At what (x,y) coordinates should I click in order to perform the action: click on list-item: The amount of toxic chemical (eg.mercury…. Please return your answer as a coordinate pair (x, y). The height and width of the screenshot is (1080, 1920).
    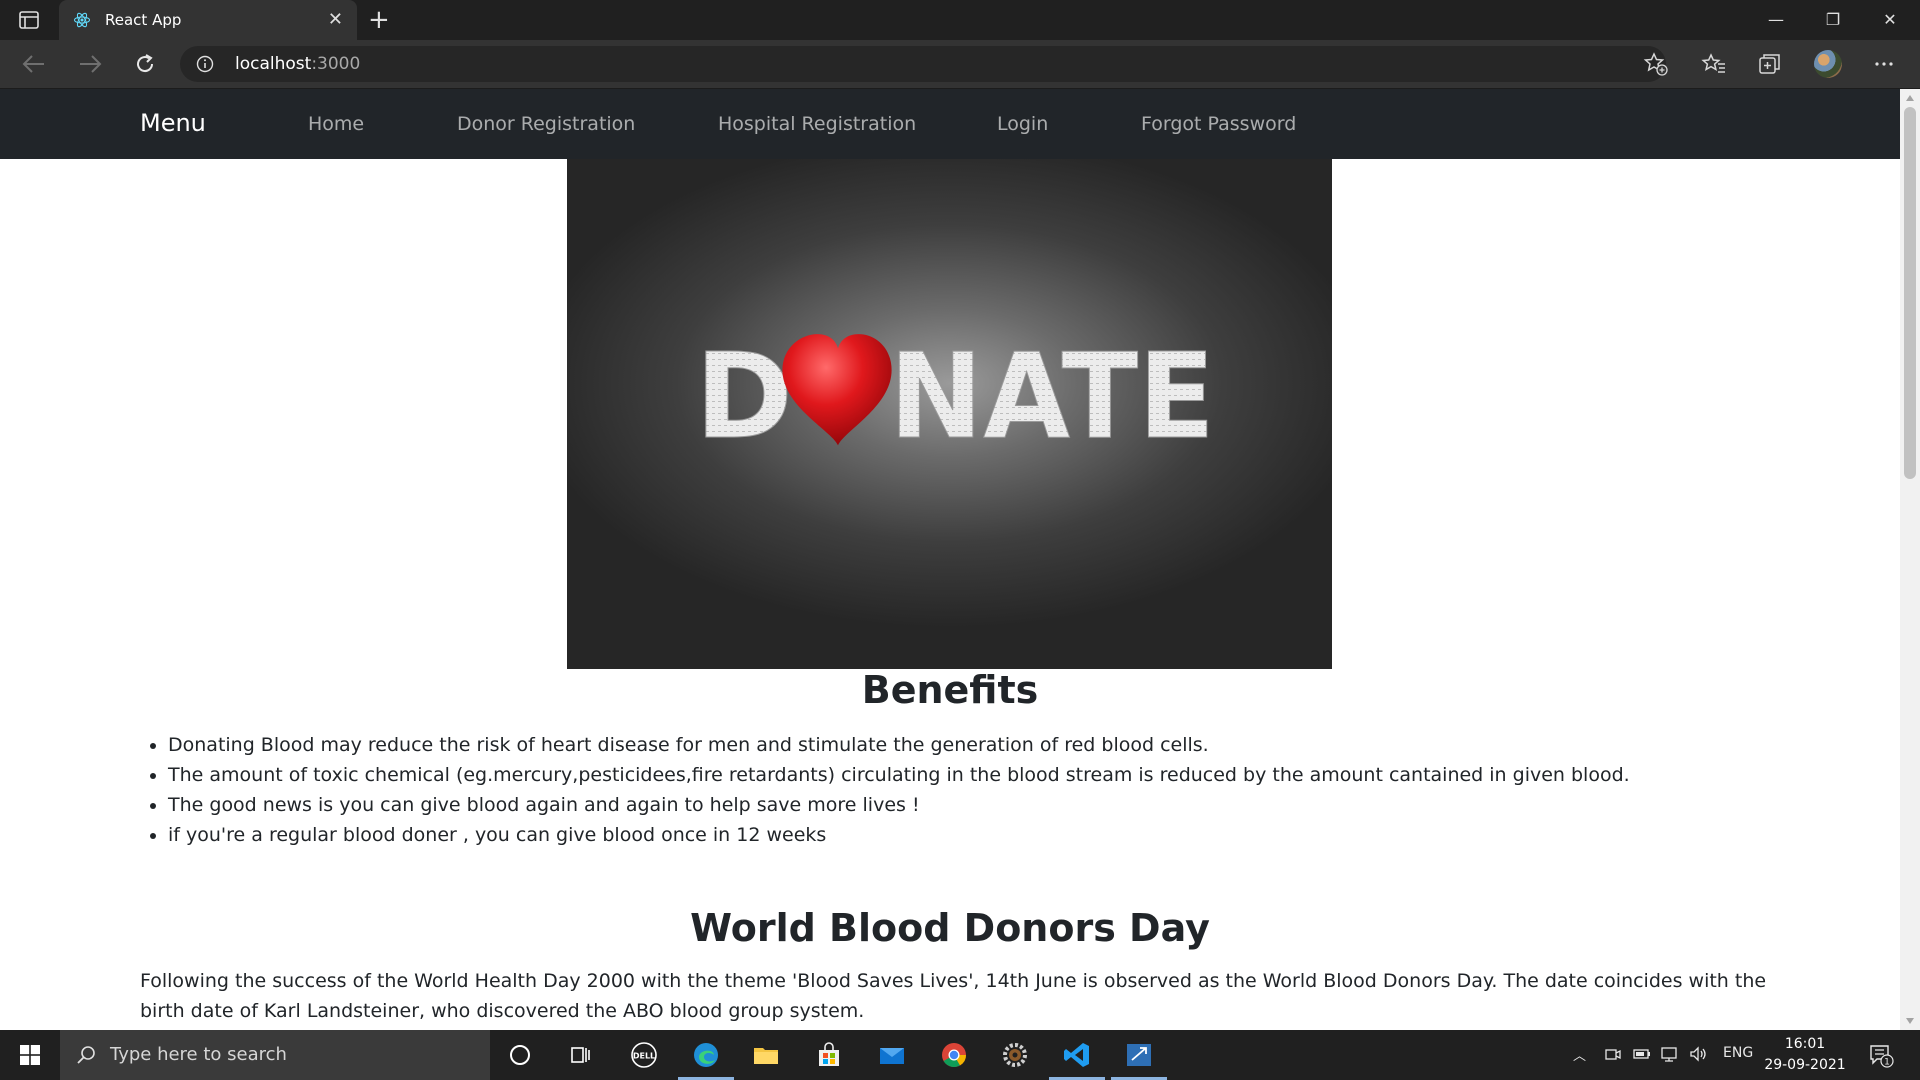
    Looking at the image, I should click on (899, 775).